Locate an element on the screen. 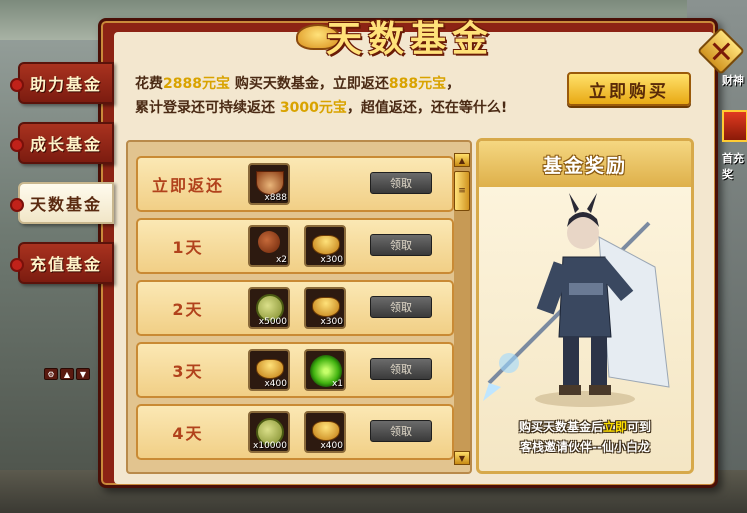  intro-text: 购买天数基金，立即返还 is located at coordinates (309, 84).